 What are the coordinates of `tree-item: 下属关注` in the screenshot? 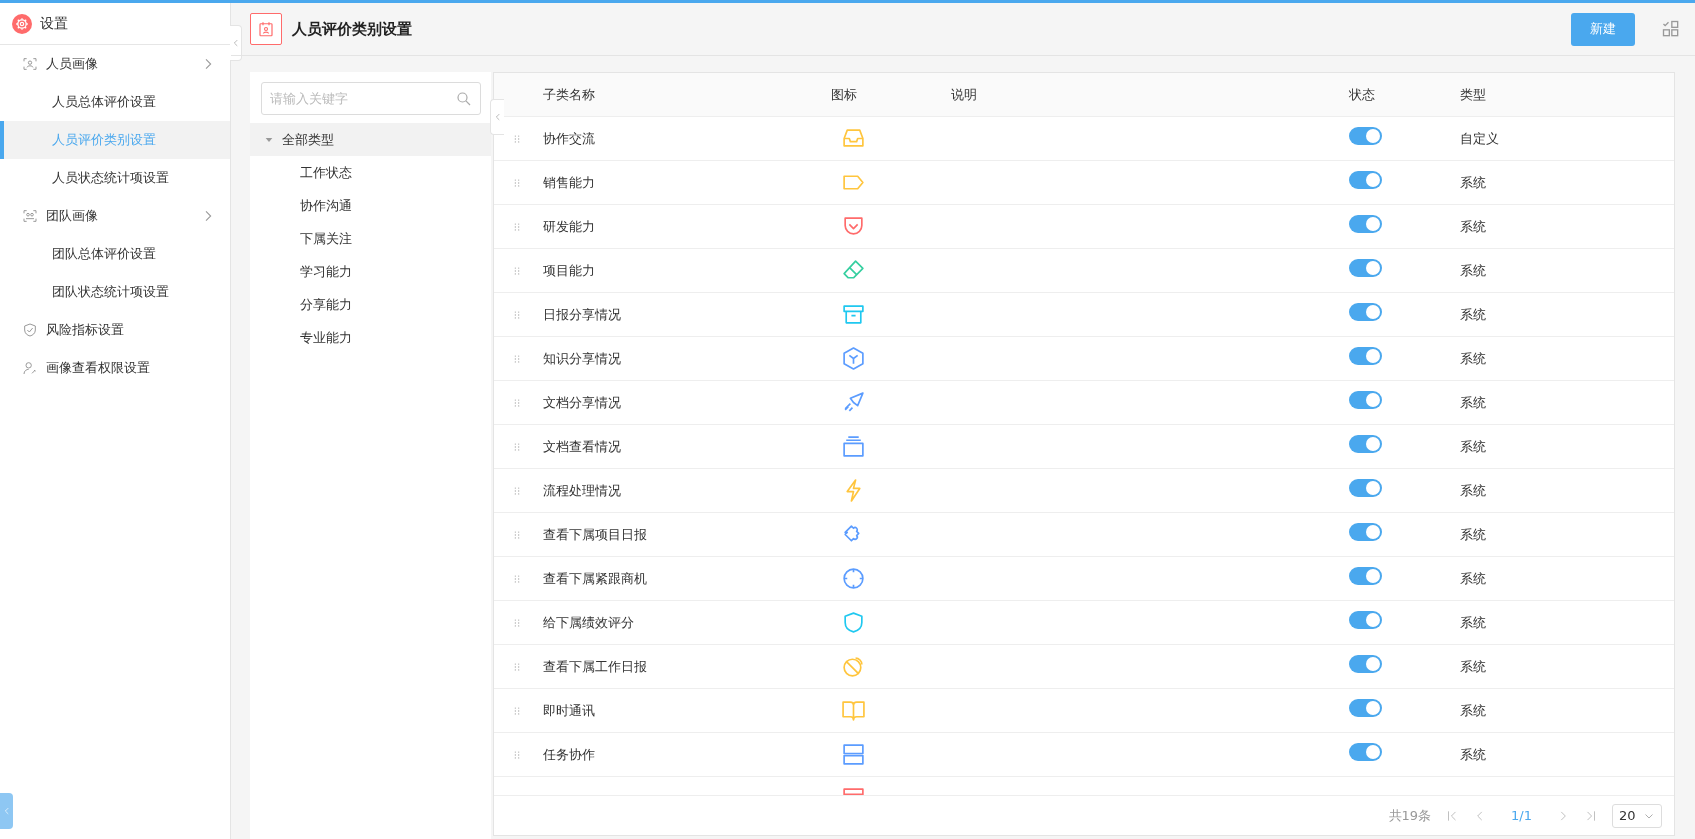 It's located at (370, 238).